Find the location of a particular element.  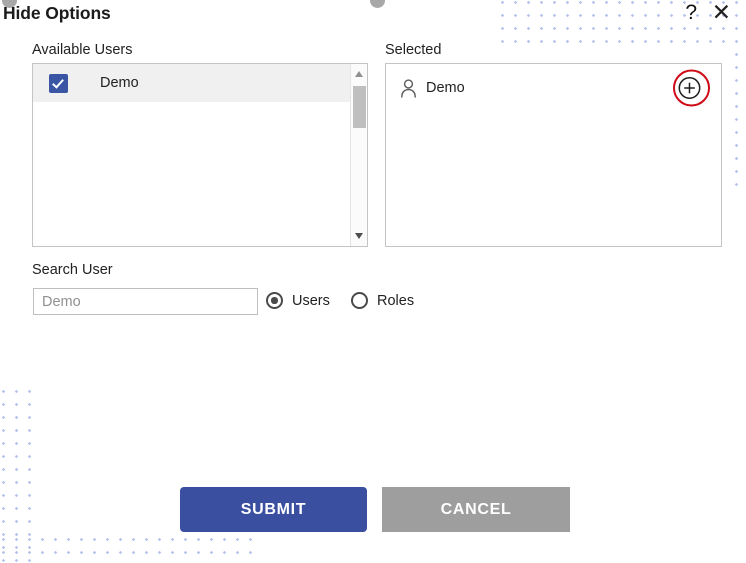

submit-button: SUBMIT is located at coordinates (273, 509).